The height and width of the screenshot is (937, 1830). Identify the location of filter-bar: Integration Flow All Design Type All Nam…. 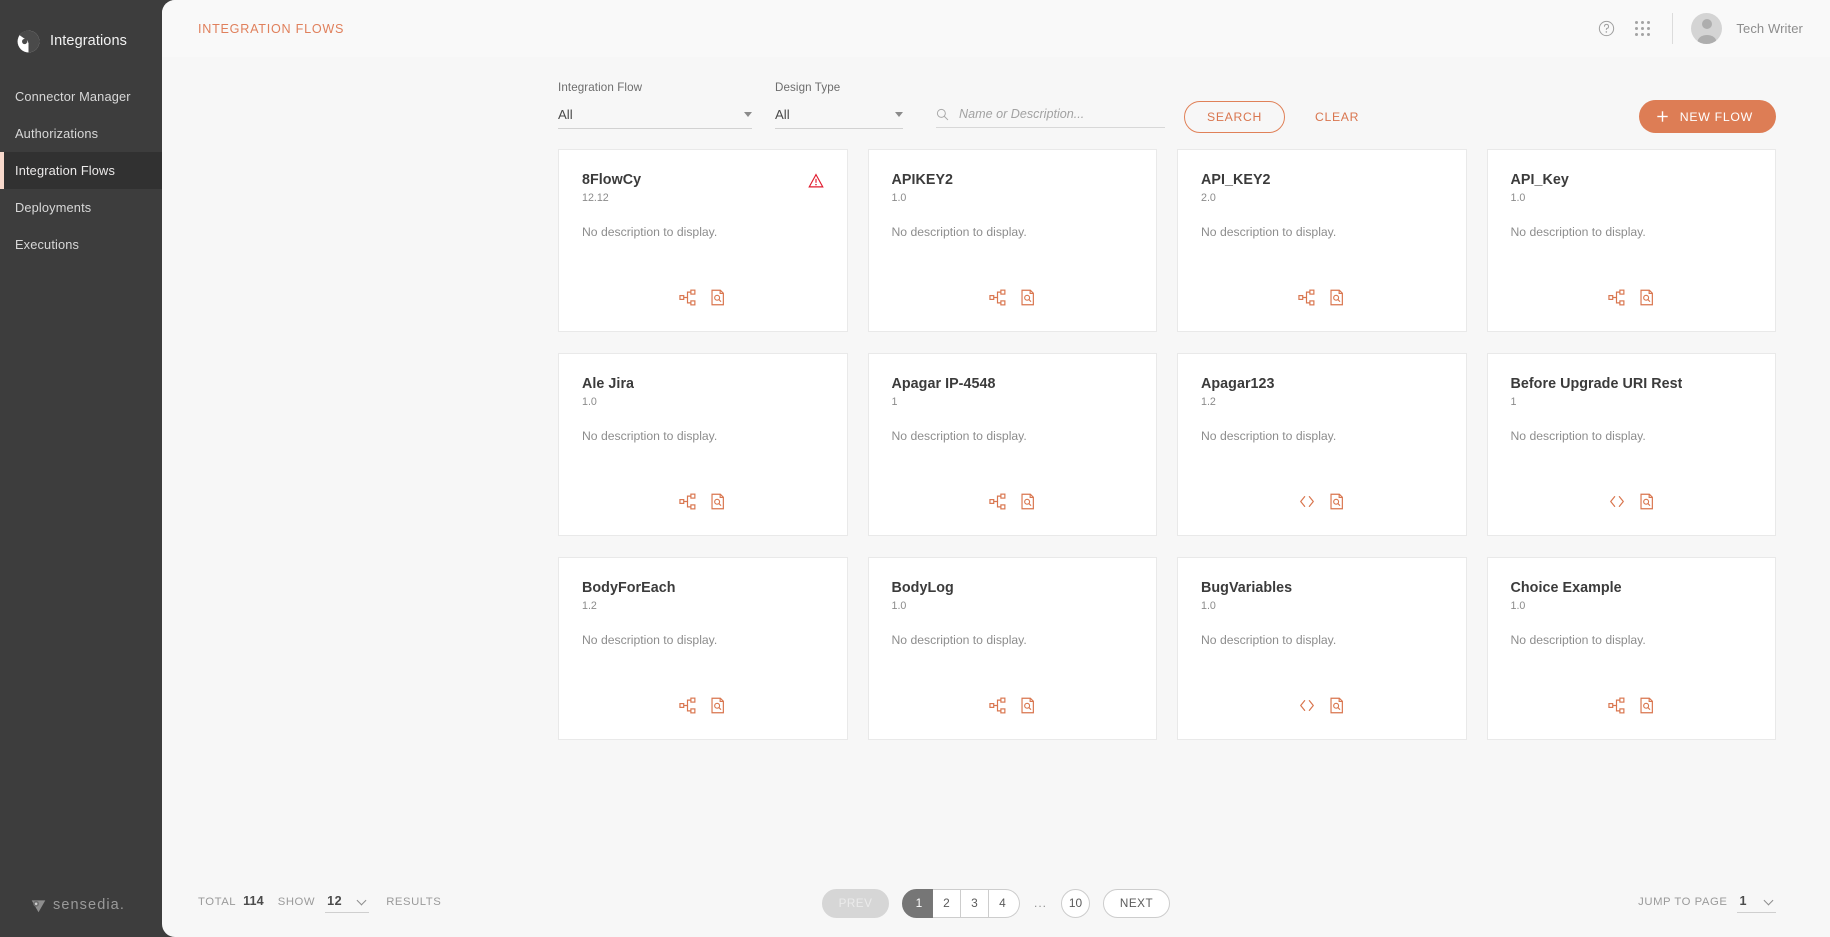
(1167, 95).